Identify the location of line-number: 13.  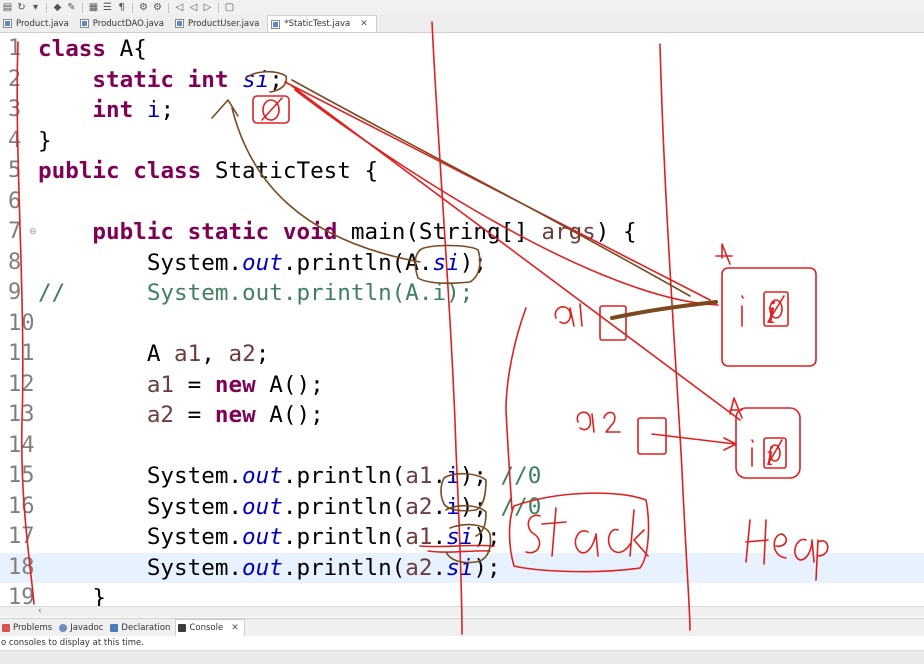
(21, 414).